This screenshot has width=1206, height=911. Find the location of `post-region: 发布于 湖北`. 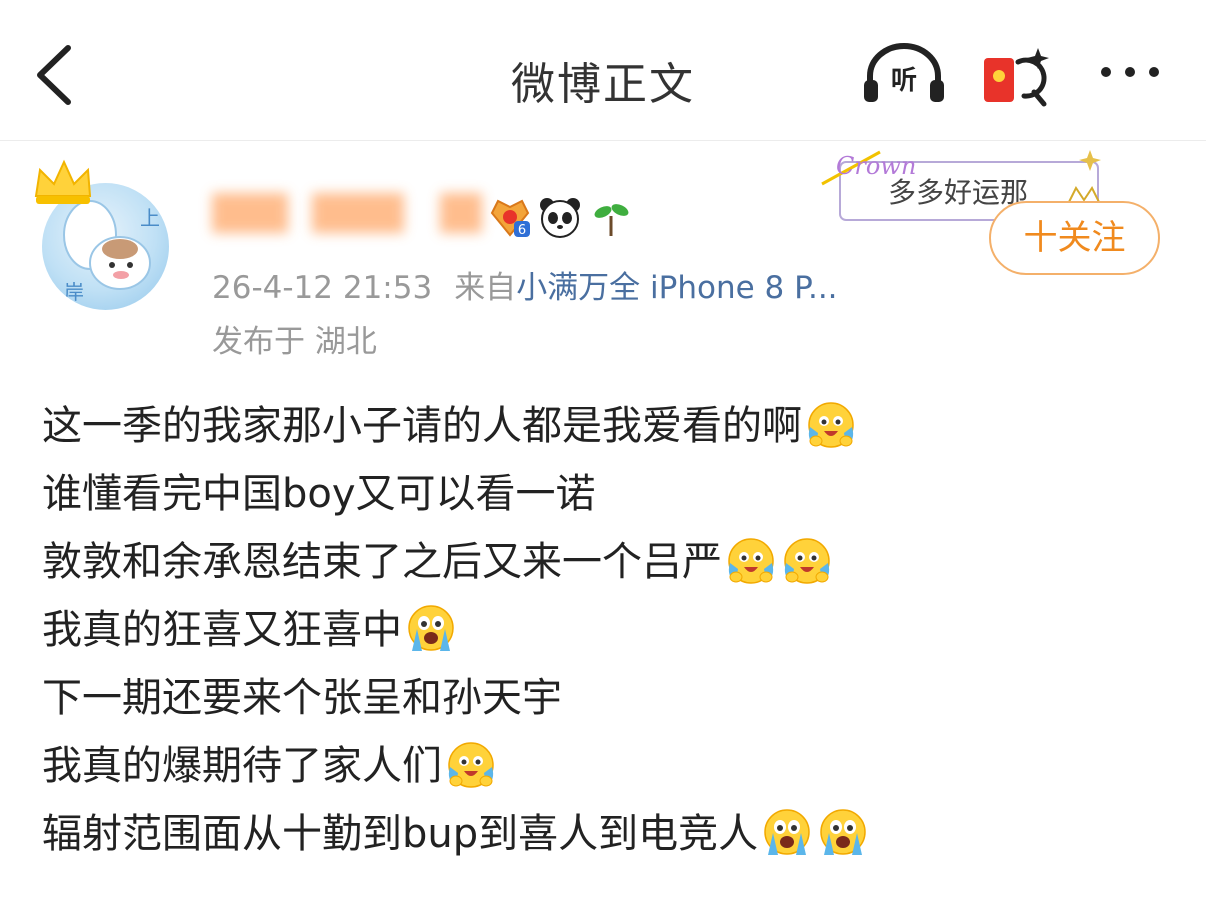

post-region: 发布于 湖北 is located at coordinates (294, 342).